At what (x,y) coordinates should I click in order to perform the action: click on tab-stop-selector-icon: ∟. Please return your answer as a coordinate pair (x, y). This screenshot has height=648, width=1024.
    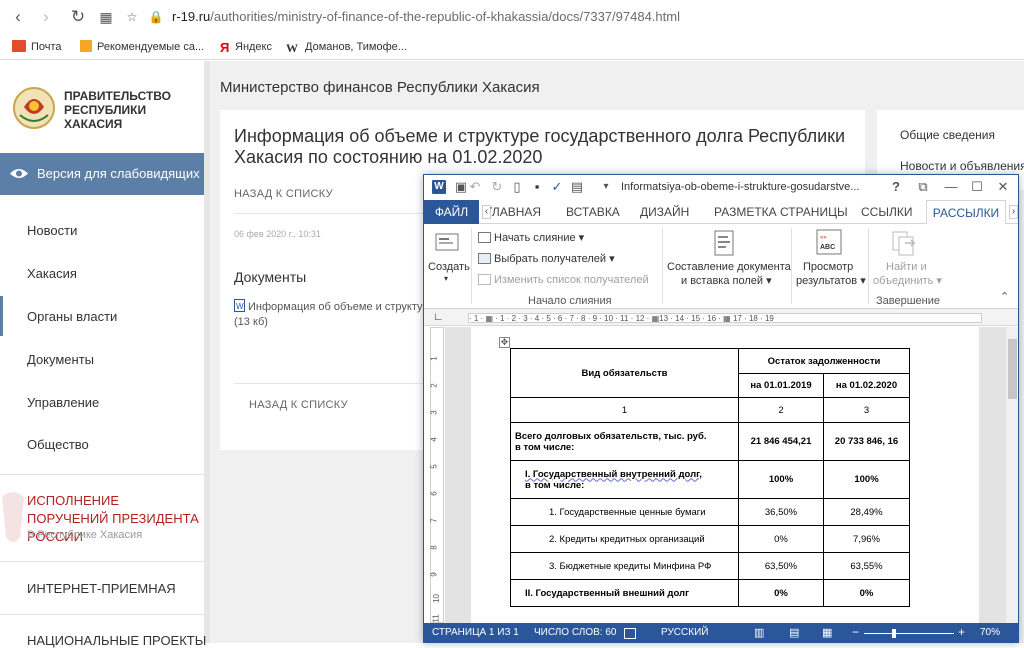
    Looking at the image, I should click on (438, 317).